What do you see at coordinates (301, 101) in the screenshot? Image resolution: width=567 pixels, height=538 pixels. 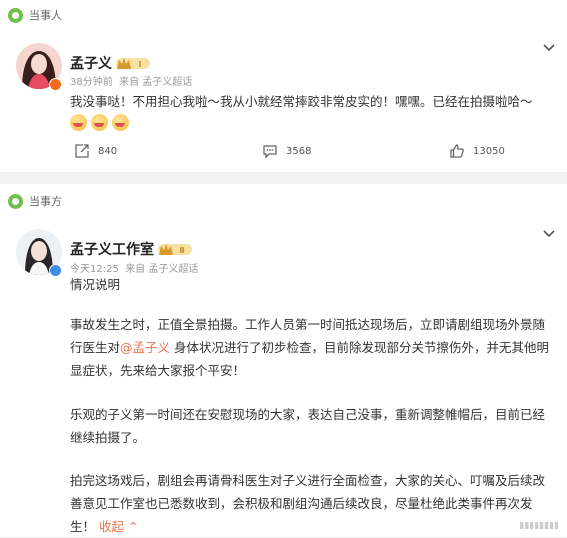 I see `post-content: 我没事哒！不用担心我啦～我从小就经常摔跤非常皮实的！嘿嘿。已经在拍摄啦哈～` at bounding box center [301, 101].